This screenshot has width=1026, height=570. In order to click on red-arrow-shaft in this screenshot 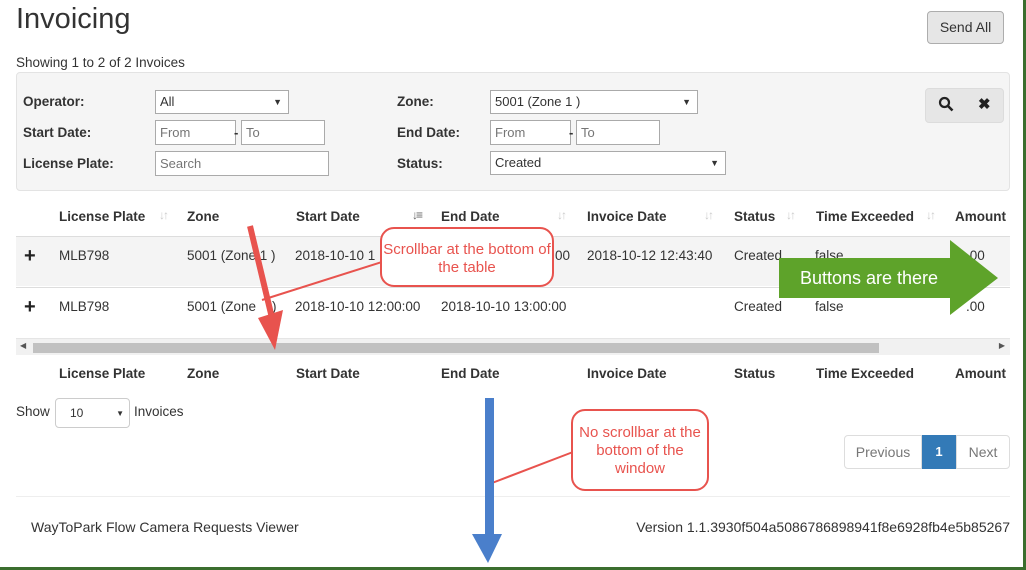, I will do `click(261, 272)`.